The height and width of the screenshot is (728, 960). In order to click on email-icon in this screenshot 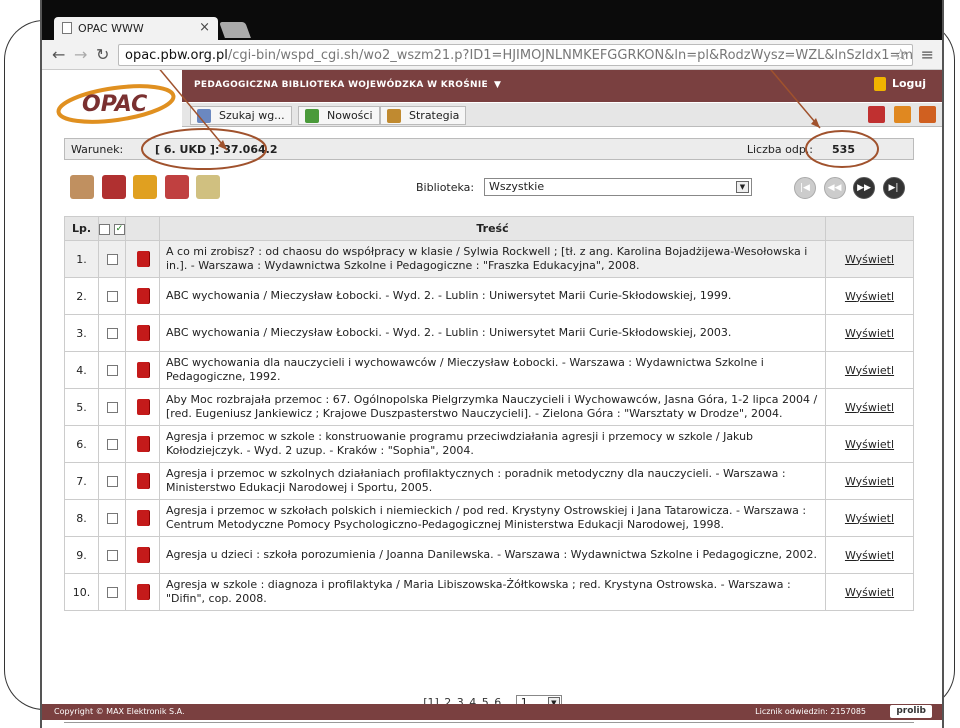, I will do `click(145, 187)`.